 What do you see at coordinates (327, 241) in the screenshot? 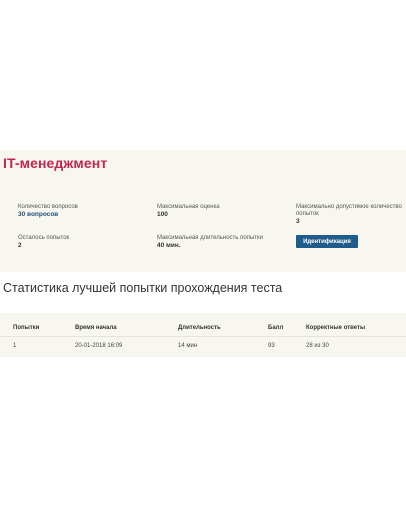
I see `identification-button: Идентификация` at bounding box center [327, 241].